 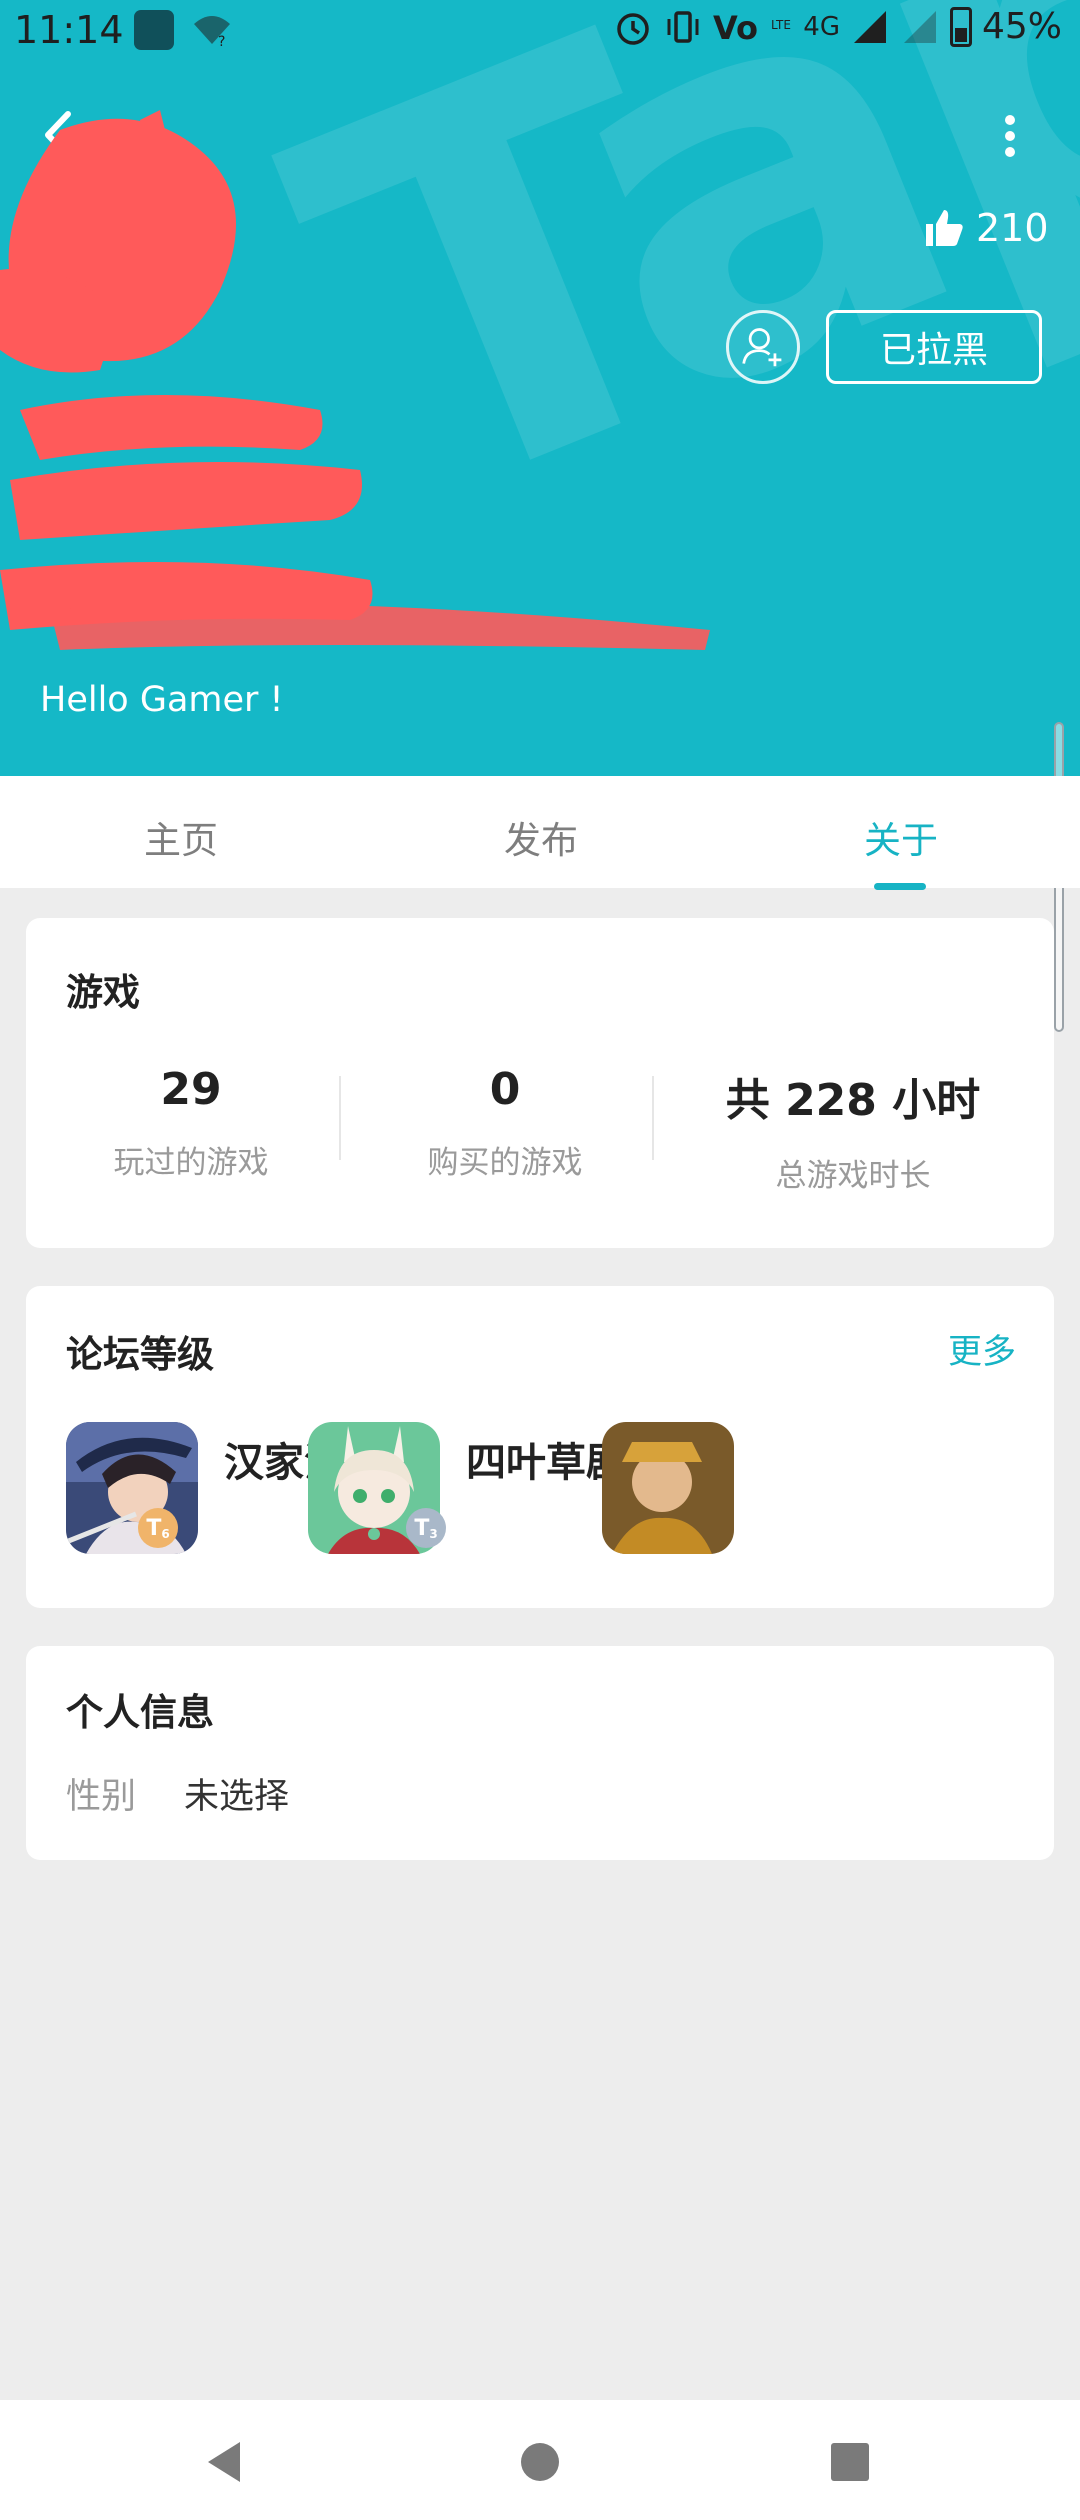 What do you see at coordinates (505, 1163) in the screenshot?
I see `stat-label: 购买的游戏` at bounding box center [505, 1163].